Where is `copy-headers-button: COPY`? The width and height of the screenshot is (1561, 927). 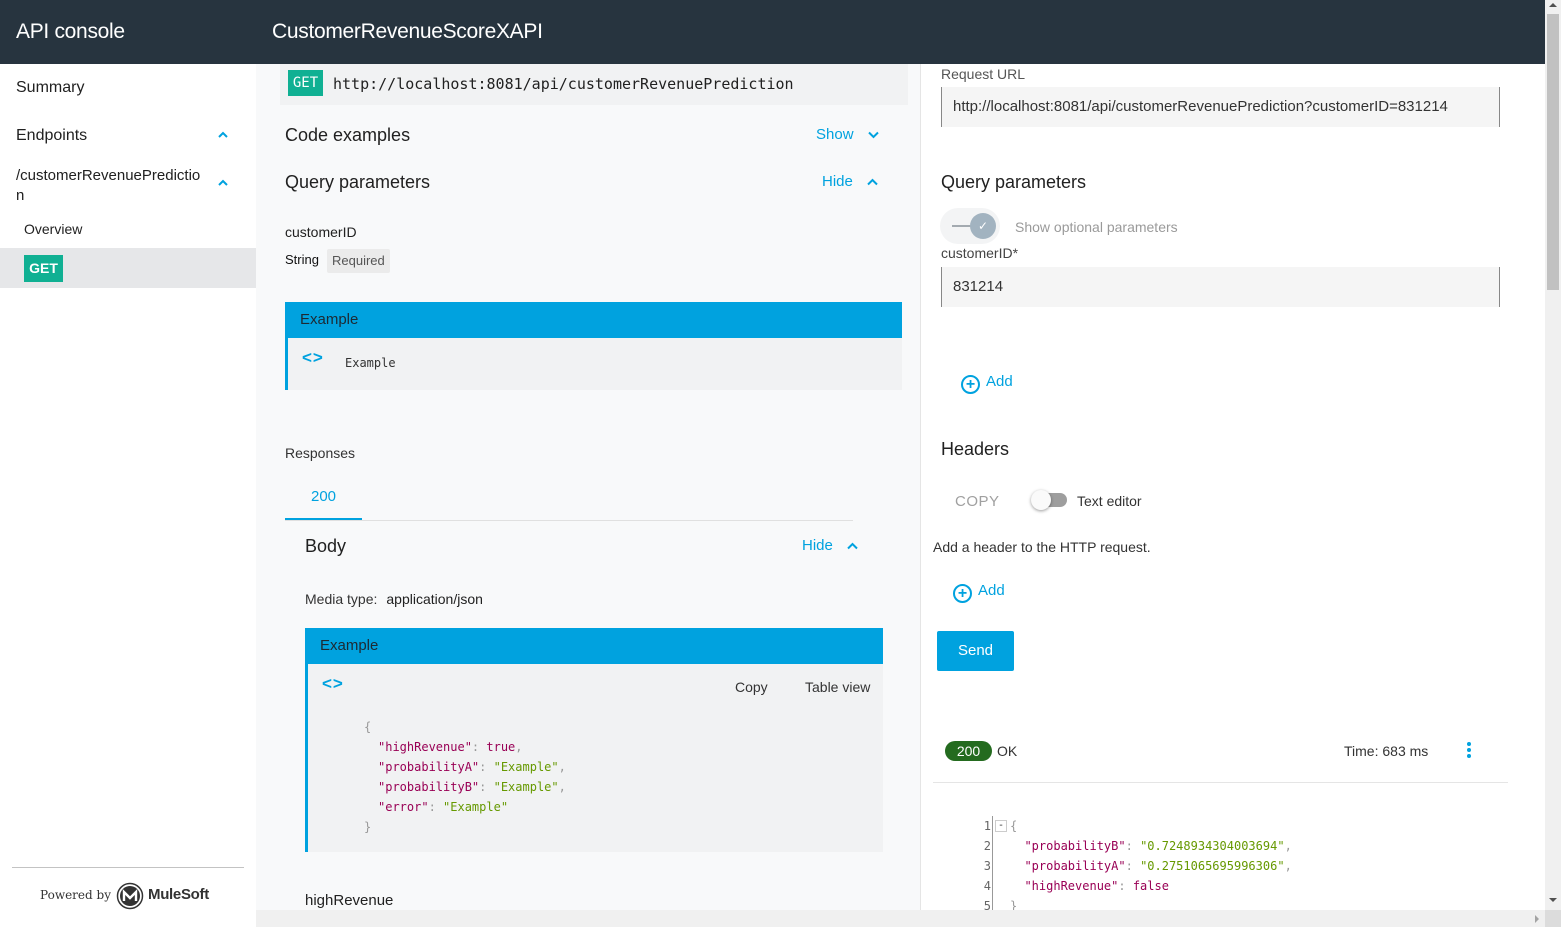 copy-headers-button: COPY is located at coordinates (977, 501).